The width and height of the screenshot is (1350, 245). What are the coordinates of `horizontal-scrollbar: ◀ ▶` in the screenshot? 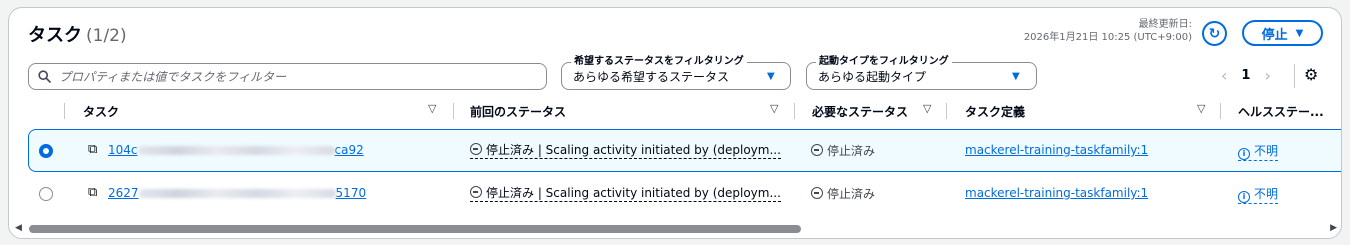 It's located at (675, 229).